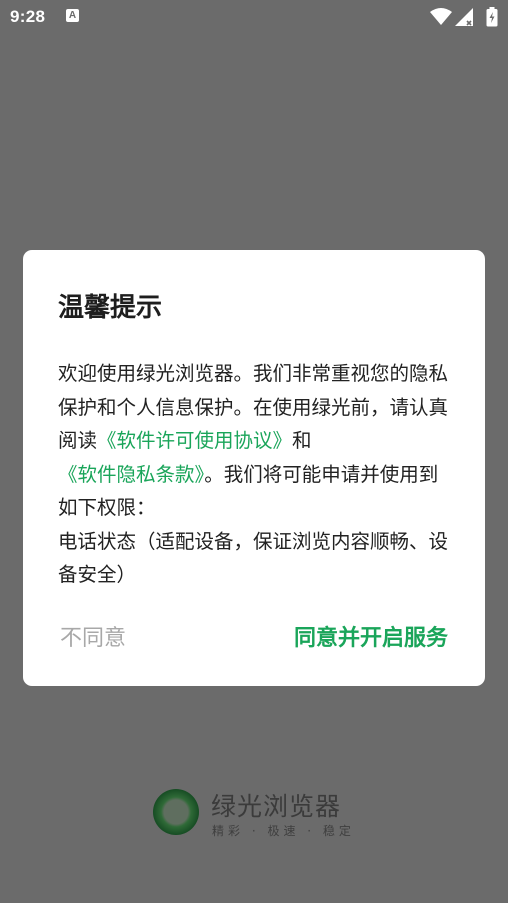 This screenshot has height=903, width=508. Describe the element at coordinates (492, 17) in the screenshot. I see `battery-icon` at that location.